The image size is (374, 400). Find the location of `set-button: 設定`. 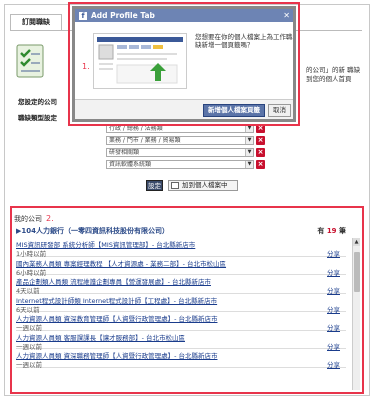

set-button: 設定 is located at coordinates (154, 185).